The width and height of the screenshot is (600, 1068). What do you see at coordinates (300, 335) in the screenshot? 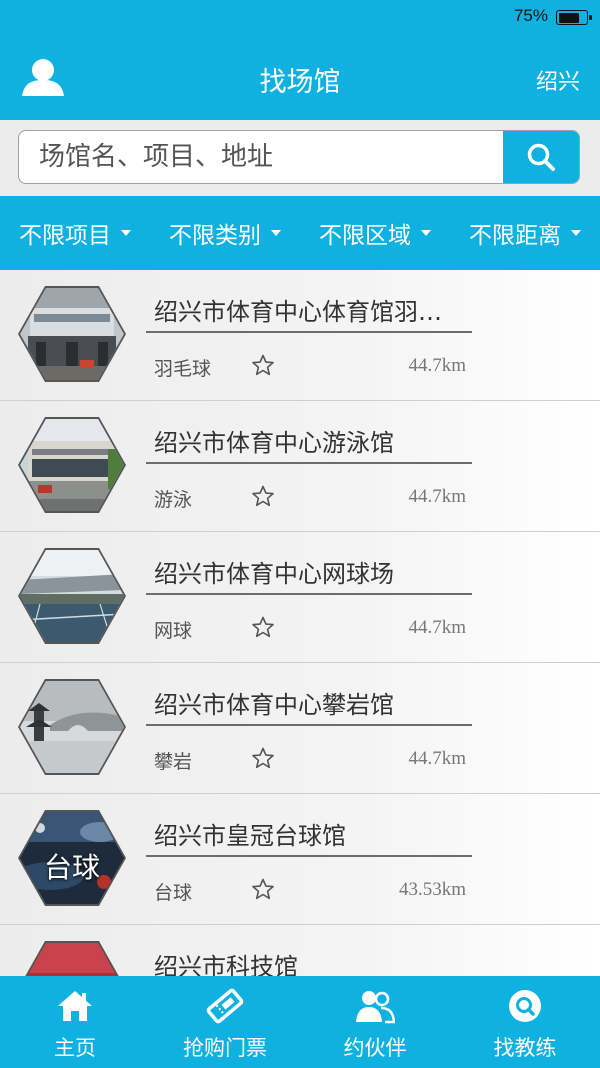
I see `venue-item: 绍兴市体育中心体育馆羽毛球馆 羽毛球 44.7km` at bounding box center [300, 335].